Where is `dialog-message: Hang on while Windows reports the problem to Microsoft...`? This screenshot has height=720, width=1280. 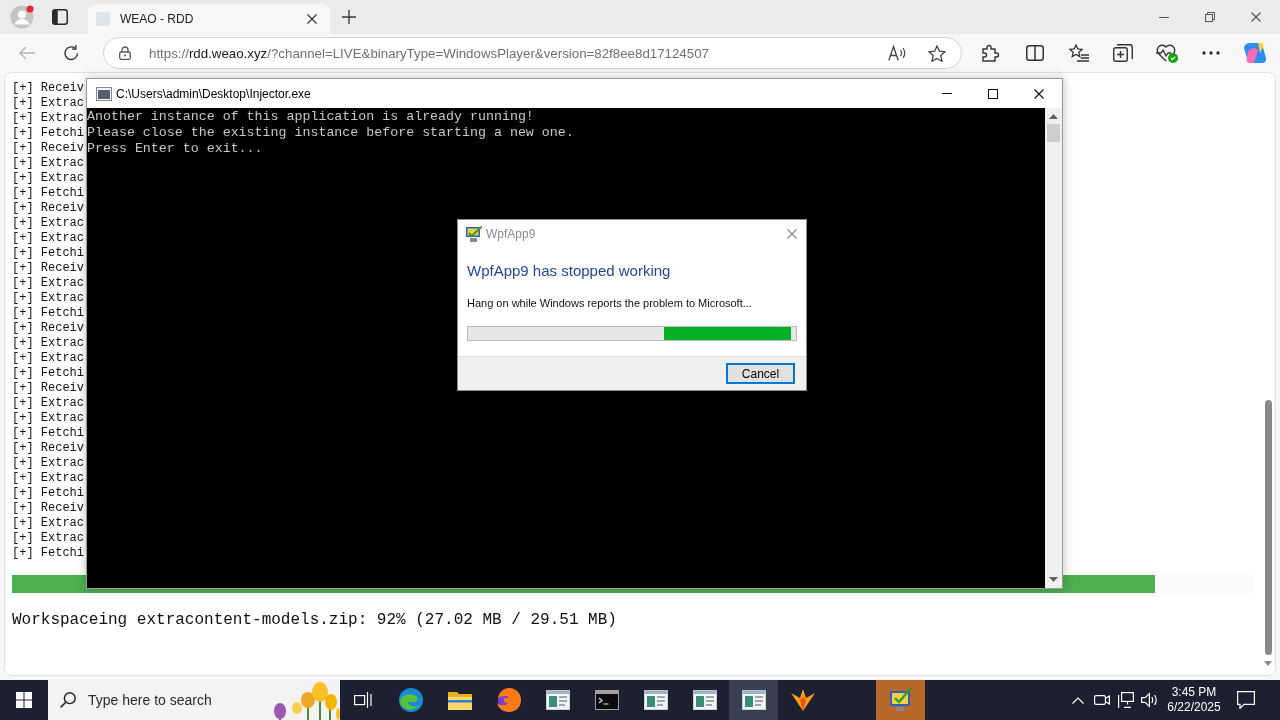
dialog-message: Hang on while Windows reports the problem to Microsoft... is located at coordinates (609, 303).